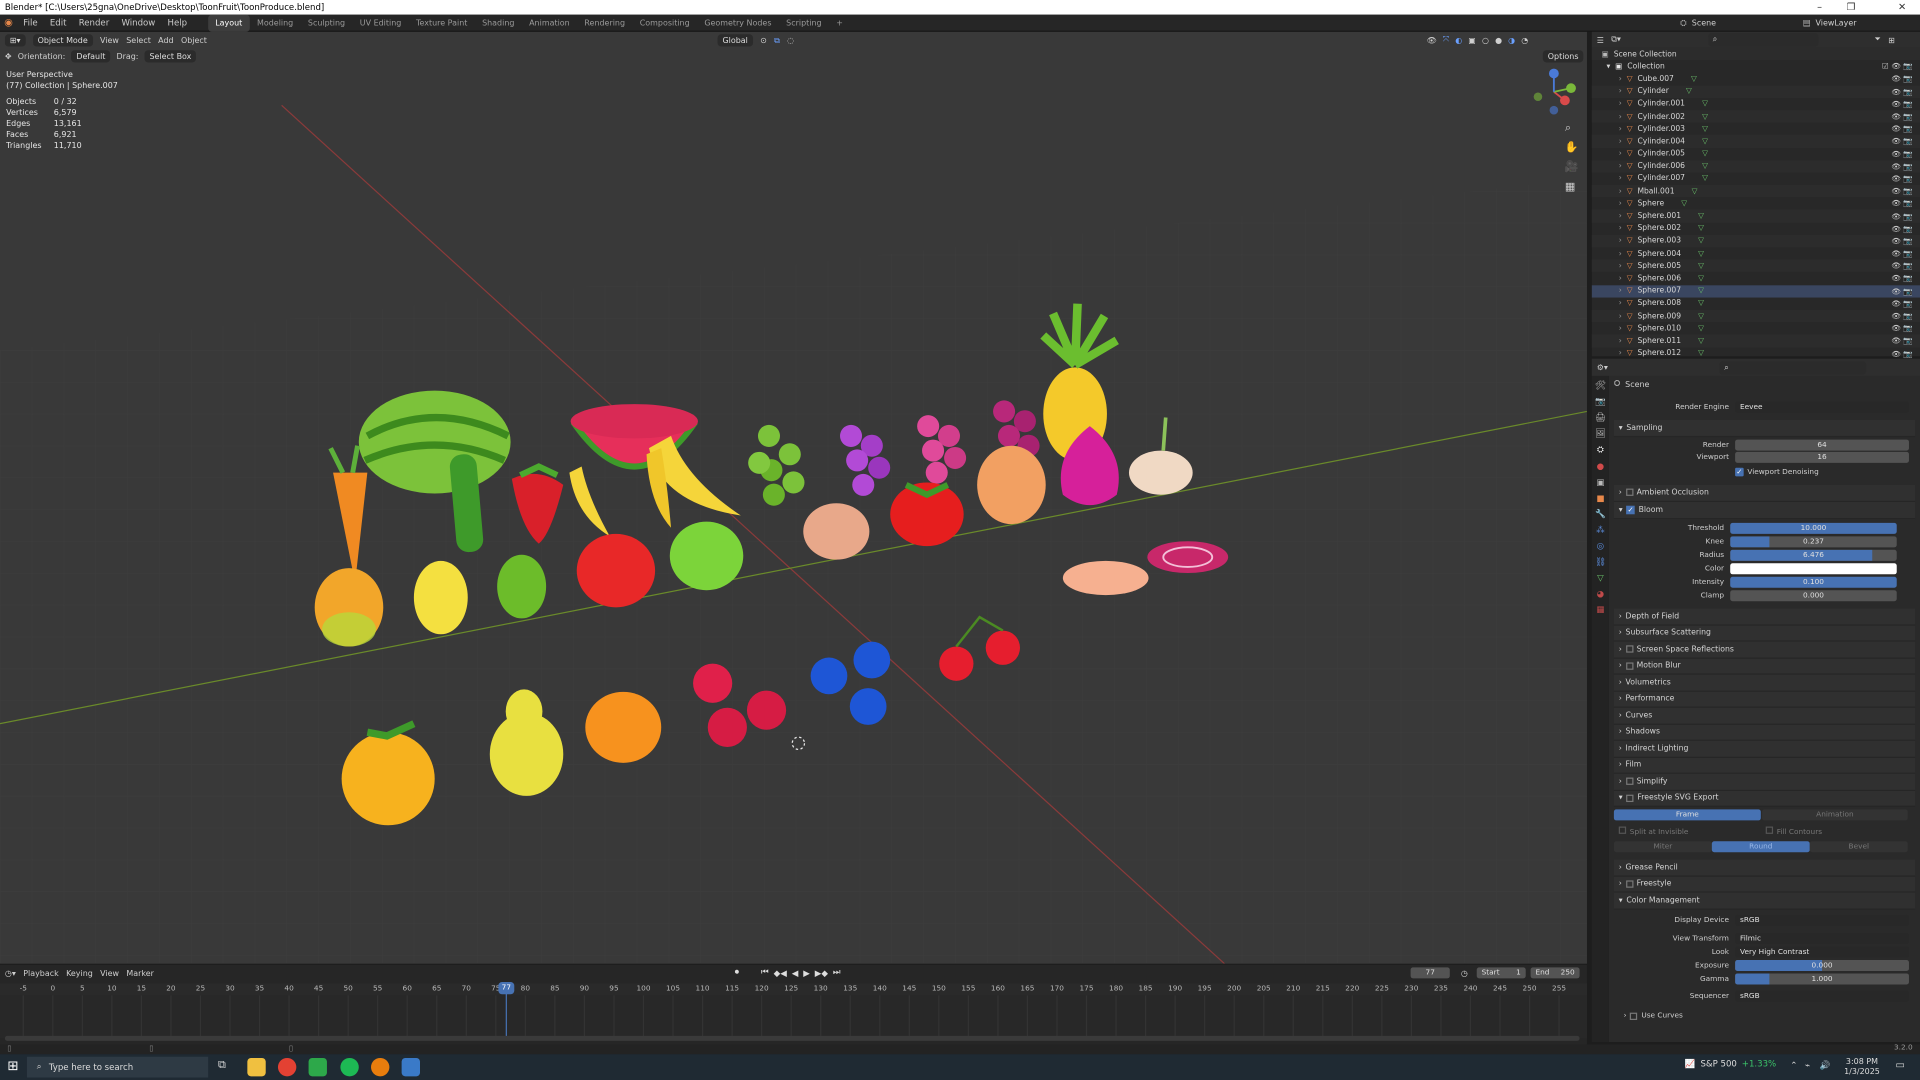  Describe the element at coordinates (1891, 40) in the screenshot. I see `new-collection-icon: ⊞` at that location.